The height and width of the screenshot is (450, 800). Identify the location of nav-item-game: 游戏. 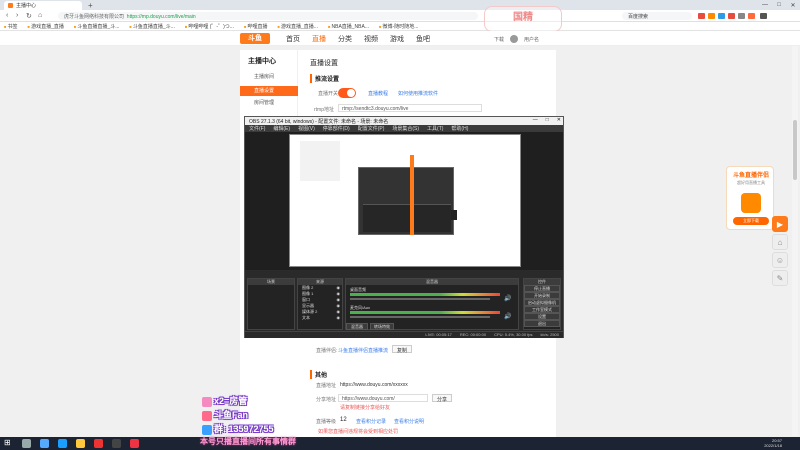
(397, 39).